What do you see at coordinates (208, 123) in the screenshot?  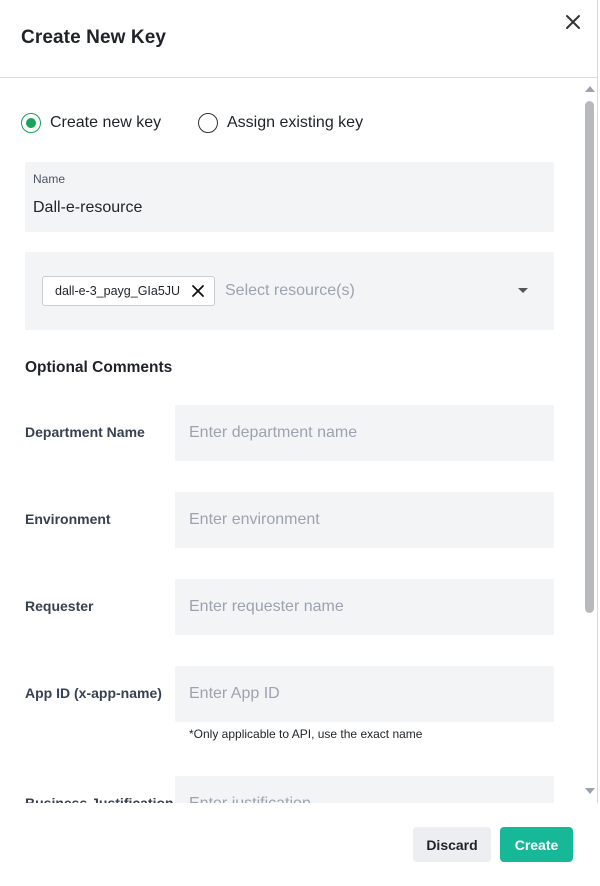 I see `radio-unchecked-icon` at bounding box center [208, 123].